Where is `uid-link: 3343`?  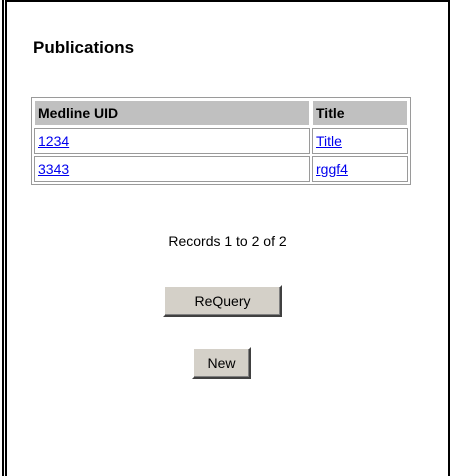
uid-link: 3343 is located at coordinates (53, 169).